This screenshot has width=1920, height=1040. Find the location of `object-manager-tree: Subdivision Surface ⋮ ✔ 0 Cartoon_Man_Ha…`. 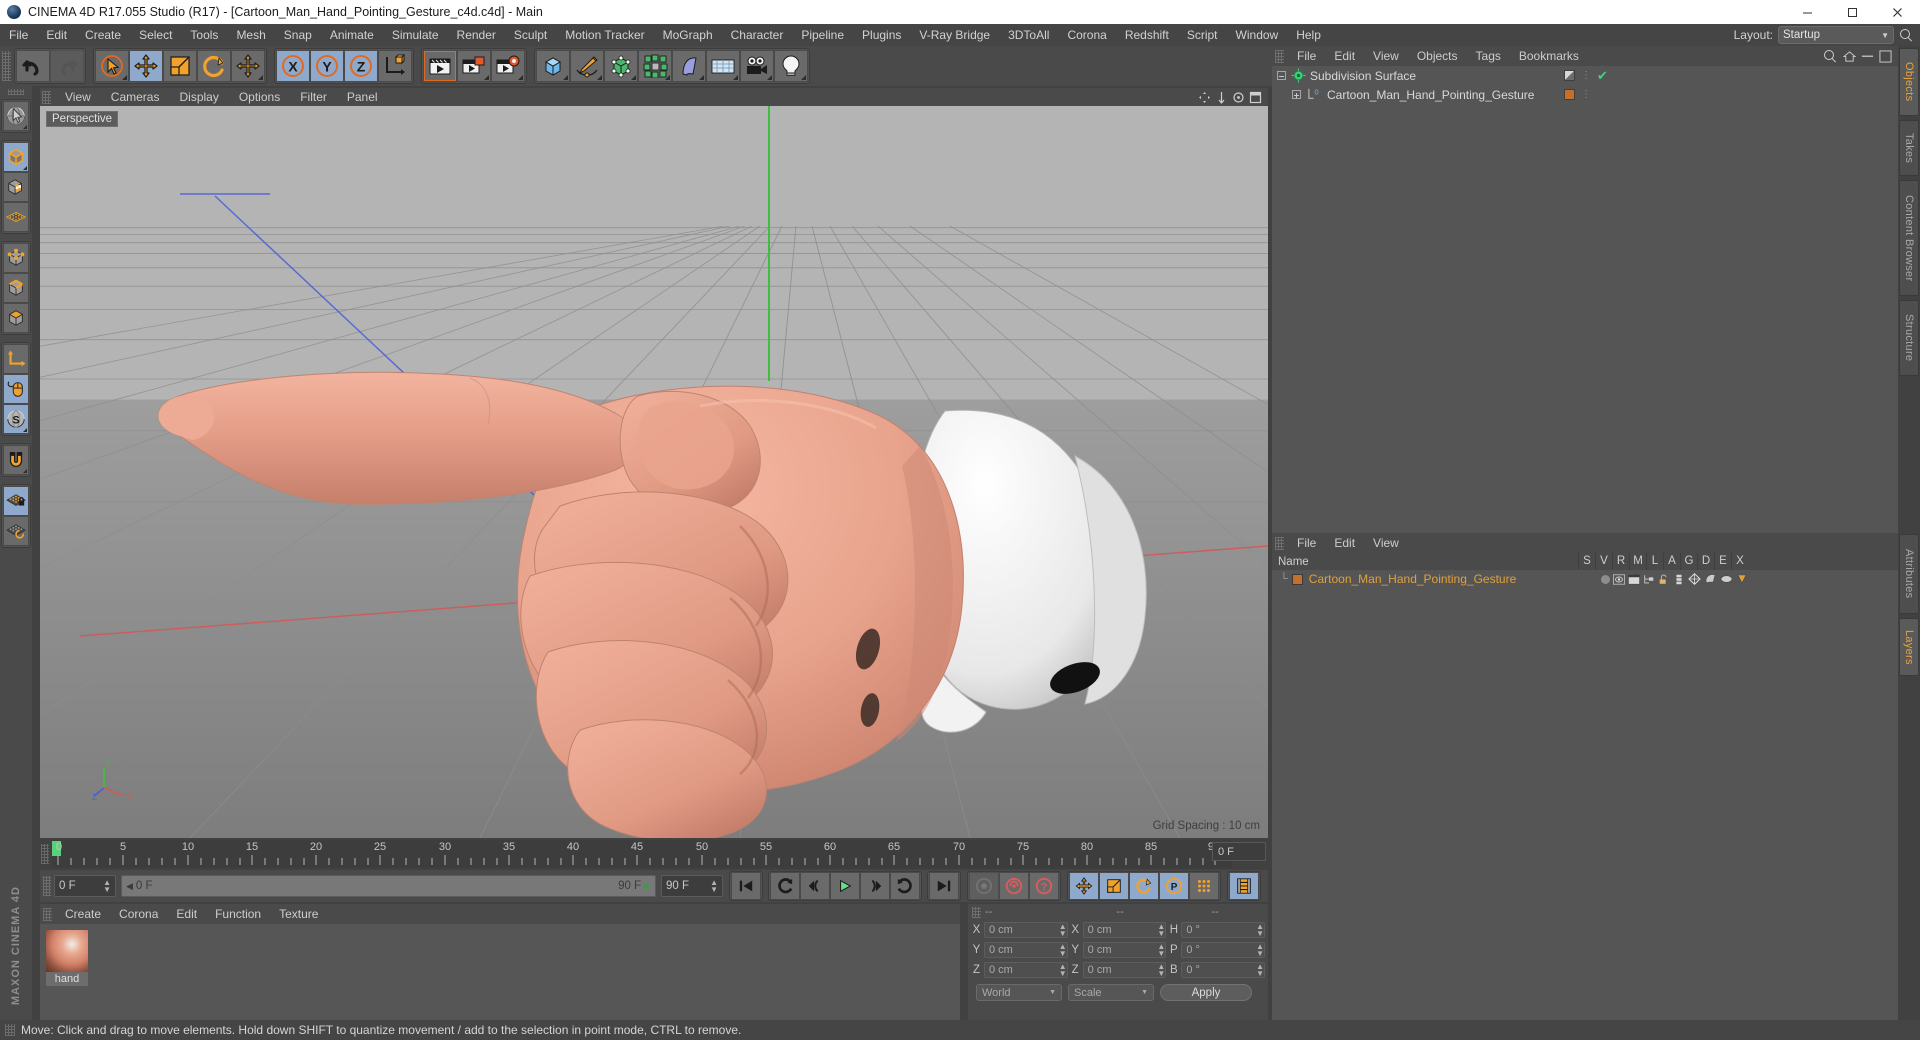

object-manager-tree: Subdivision Surface ⋮ ✔ 0 Cartoon_Man_Ha… is located at coordinates (1585, 299).